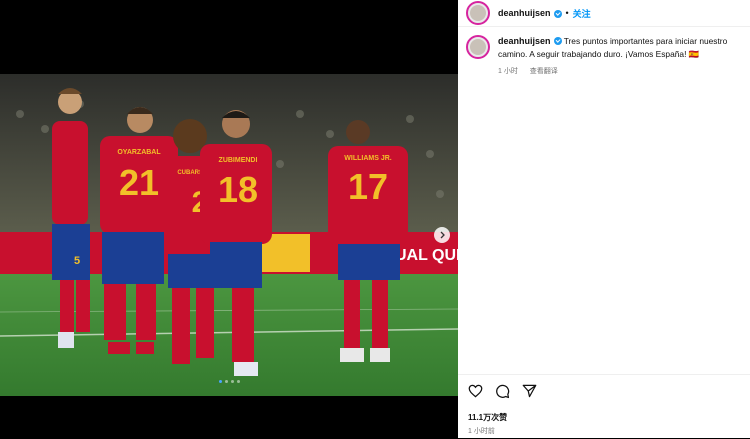 Image resolution: width=750 pixels, height=439 pixels. Describe the element at coordinates (618, 71) in the screenshot. I see `caption-meta: 1 小时 查看翻译` at that location.